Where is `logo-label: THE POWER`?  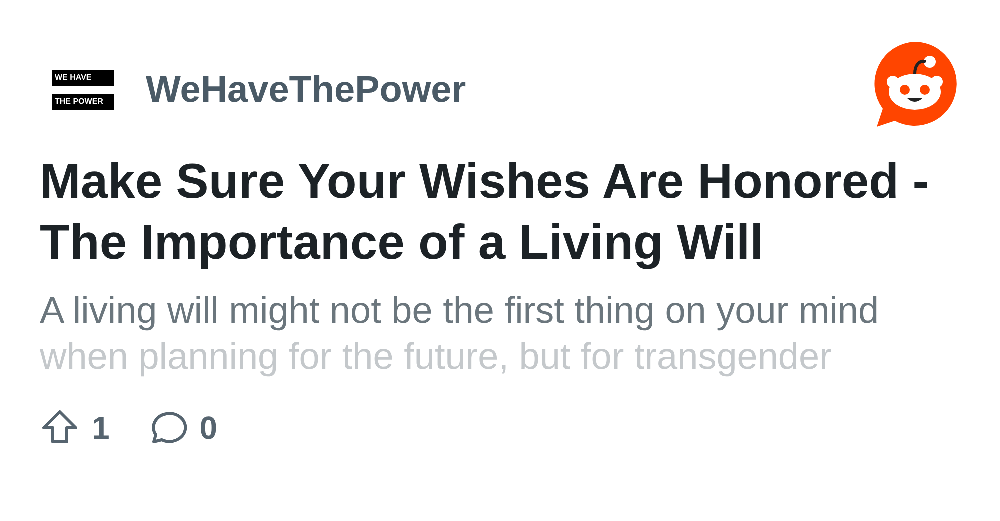 logo-label: THE POWER is located at coordinates (83, 102).